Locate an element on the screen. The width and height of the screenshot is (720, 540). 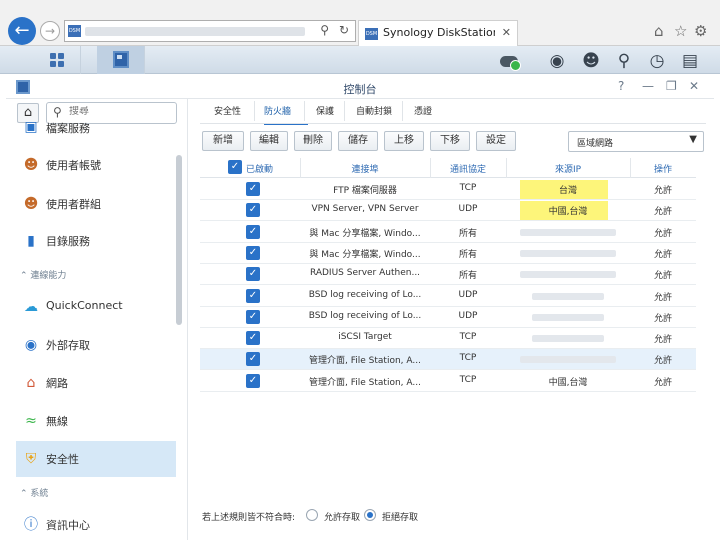
delete-button: 刪除 is located at coordinates (313, 141).